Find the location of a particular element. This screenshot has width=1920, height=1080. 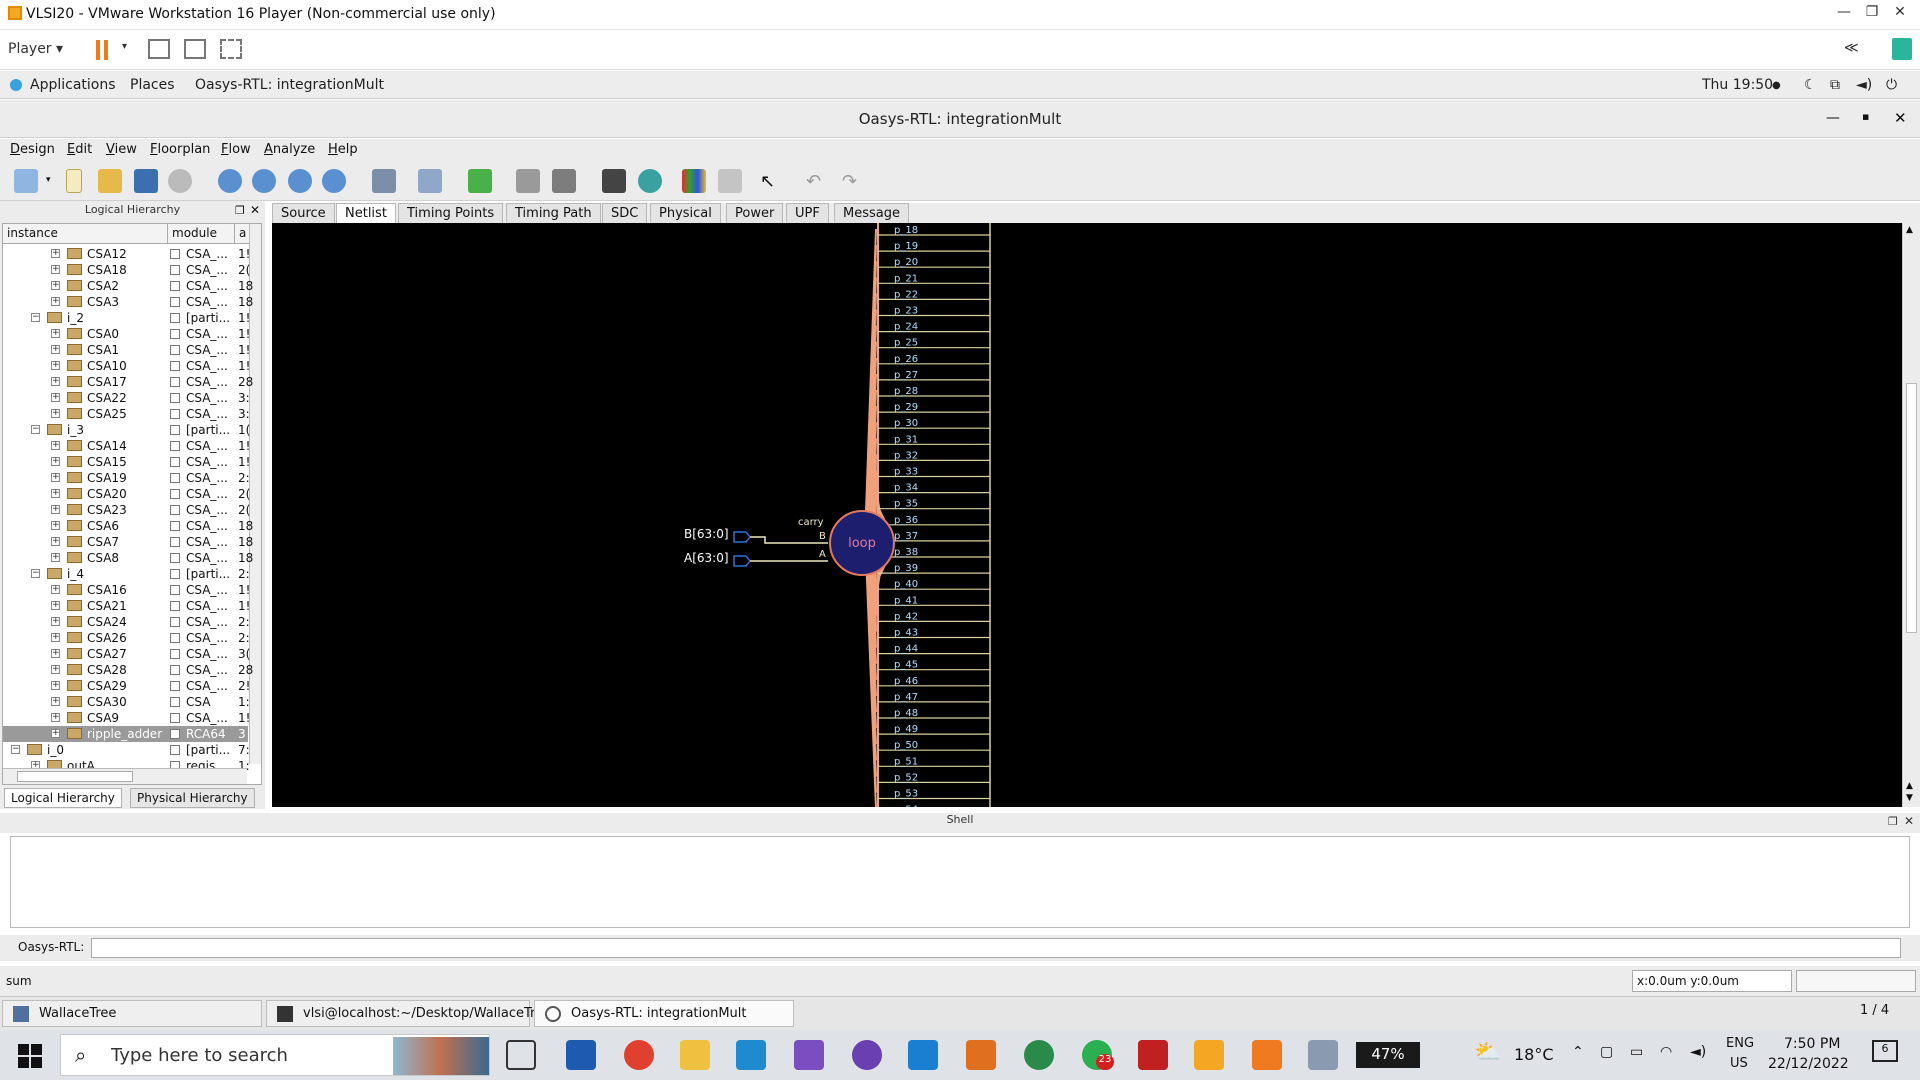

output-net-label: p_28 is located at coordinates (906, 391).